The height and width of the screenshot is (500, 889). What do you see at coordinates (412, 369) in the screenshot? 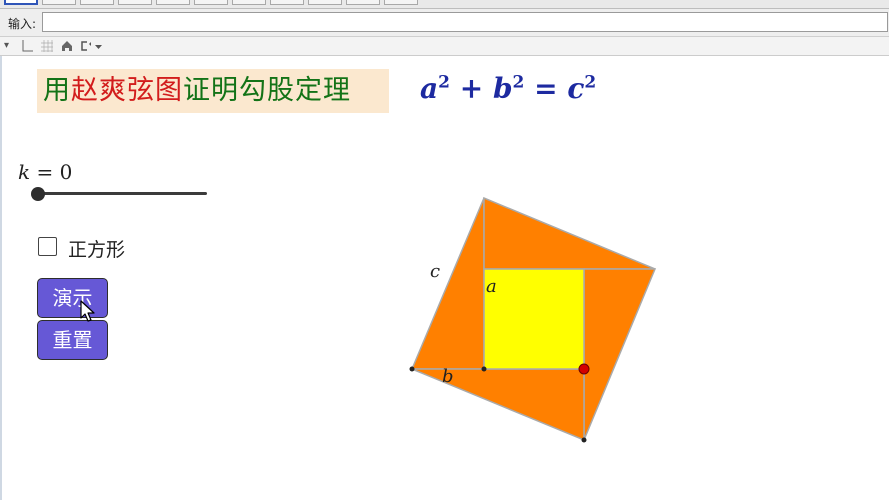
I see `vertex-point-left` at bounding box center [412, 369].